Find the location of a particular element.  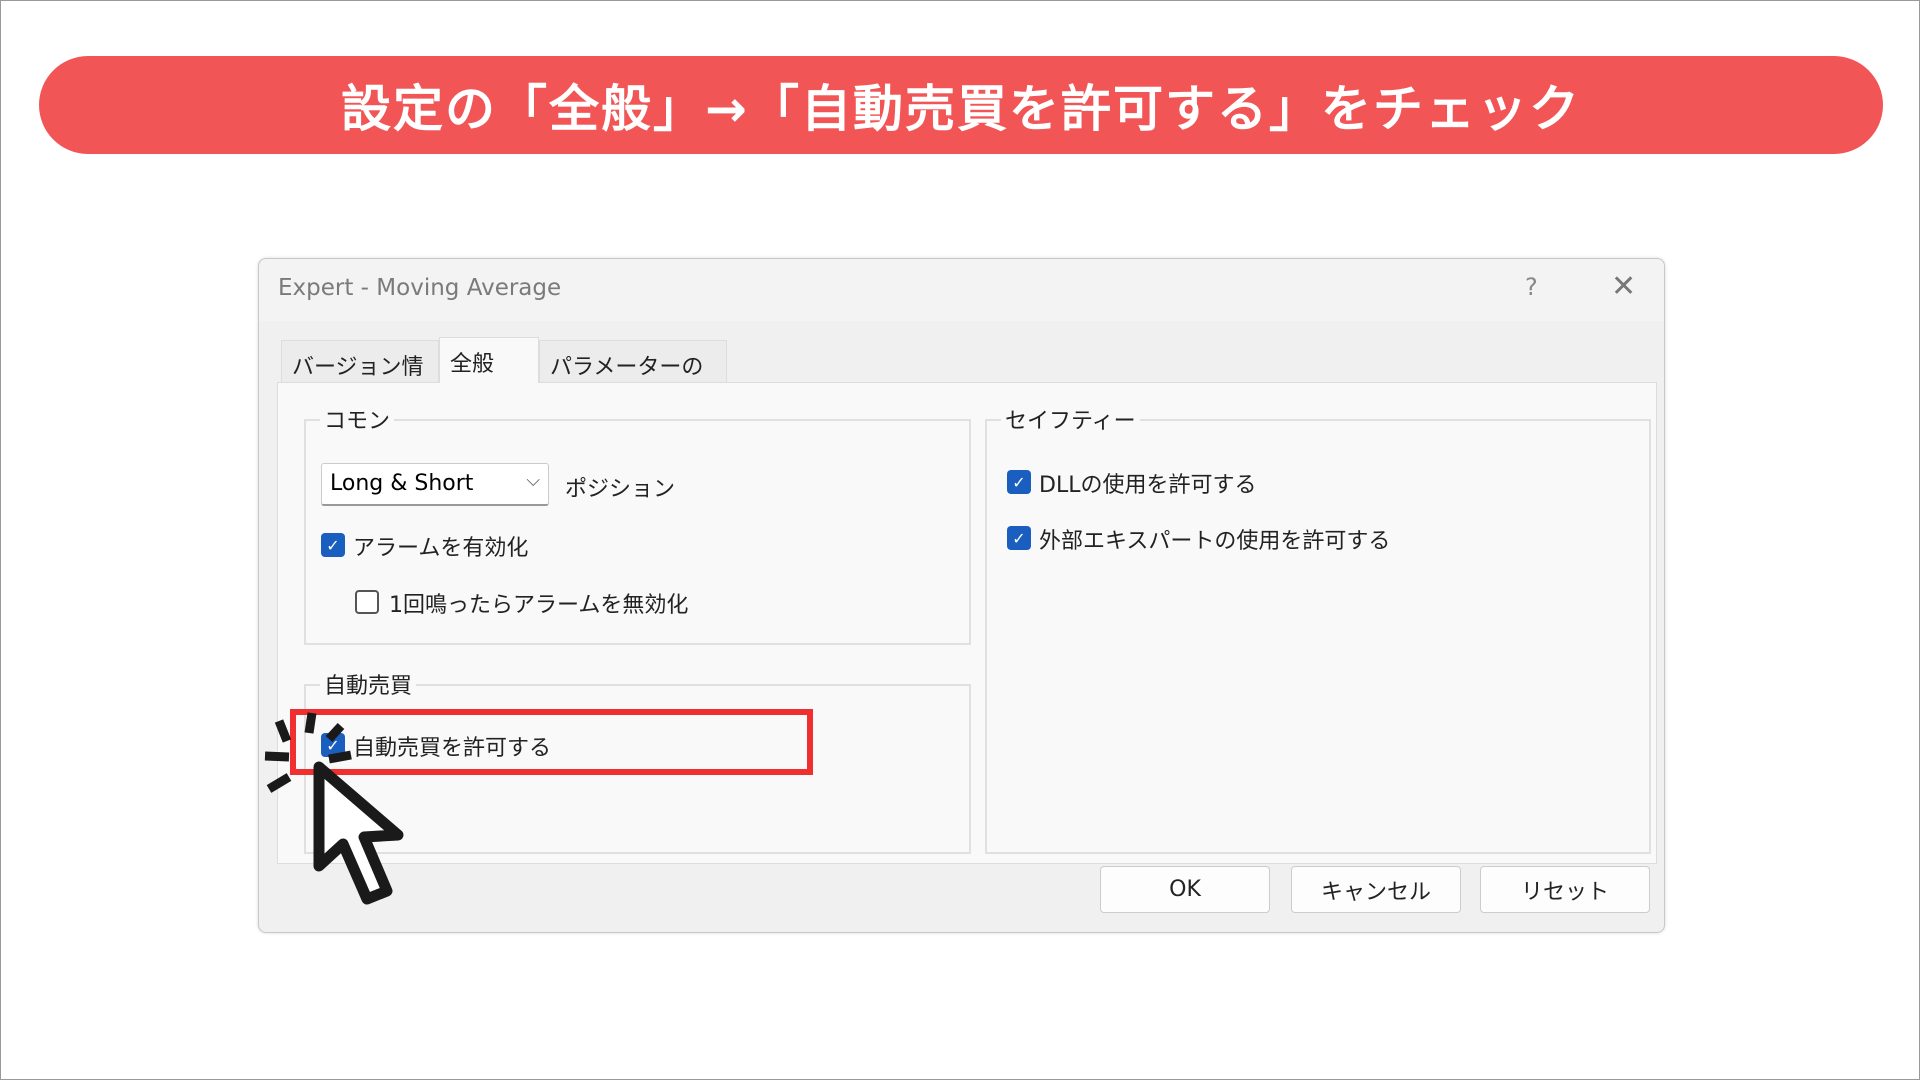

title-bar: Expert - Moving Average ? ✕ is located at coordinates (961, 290).